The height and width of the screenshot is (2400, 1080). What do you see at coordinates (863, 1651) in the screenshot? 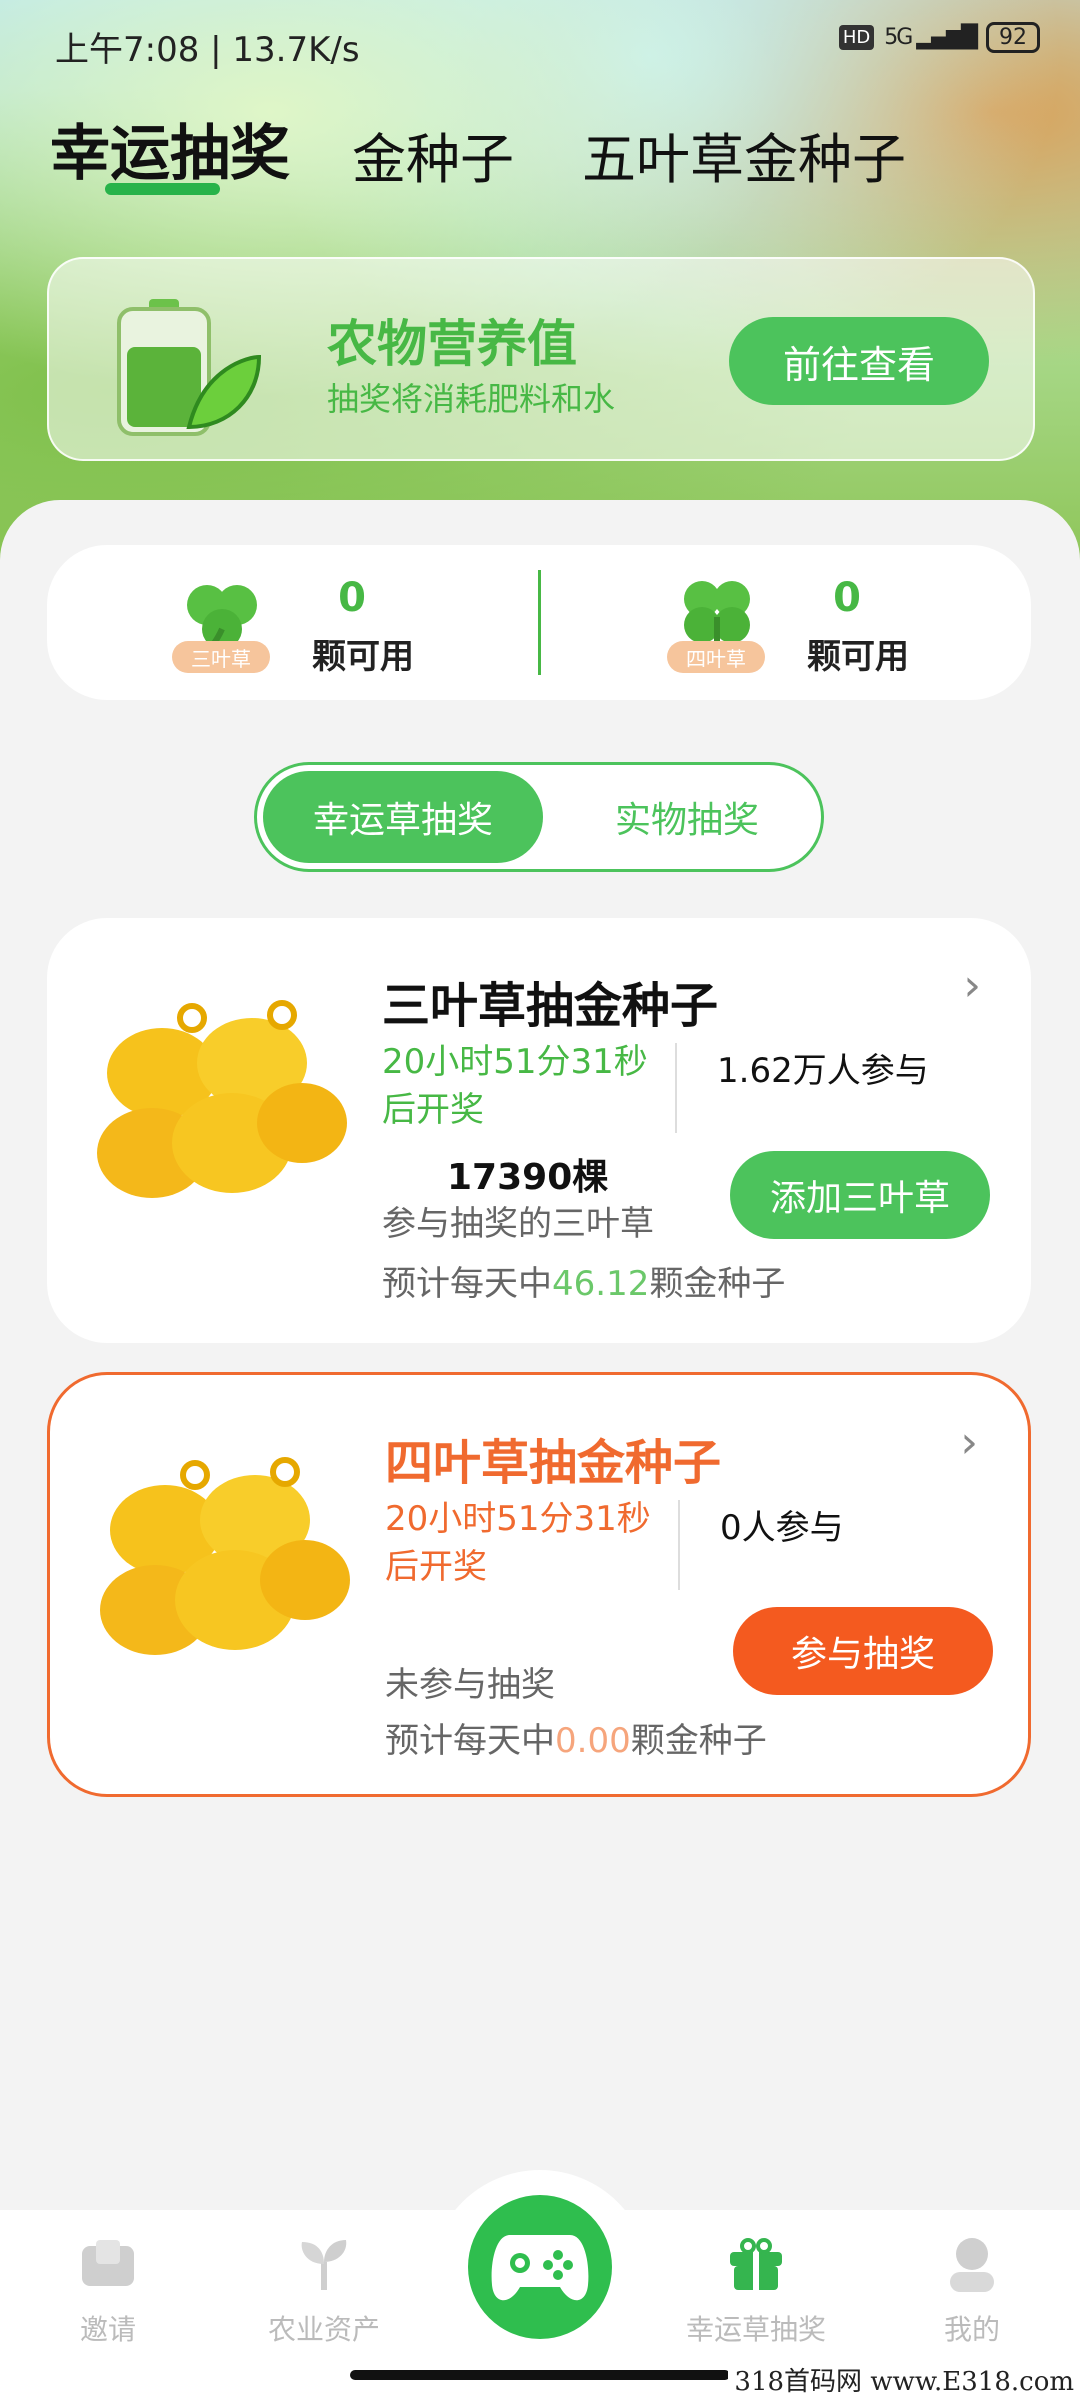
I see `join-draw-button: 参与抽奖` at bounding box center [863, 1651].